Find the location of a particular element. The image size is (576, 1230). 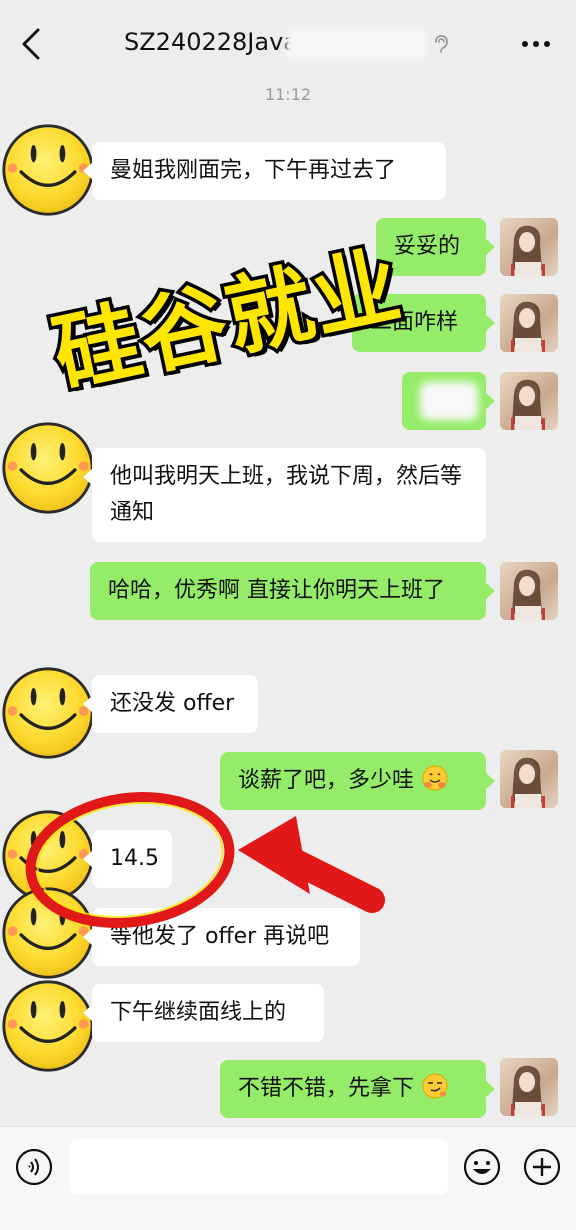

red-arrow-icon is located at coordinates (311, 864).